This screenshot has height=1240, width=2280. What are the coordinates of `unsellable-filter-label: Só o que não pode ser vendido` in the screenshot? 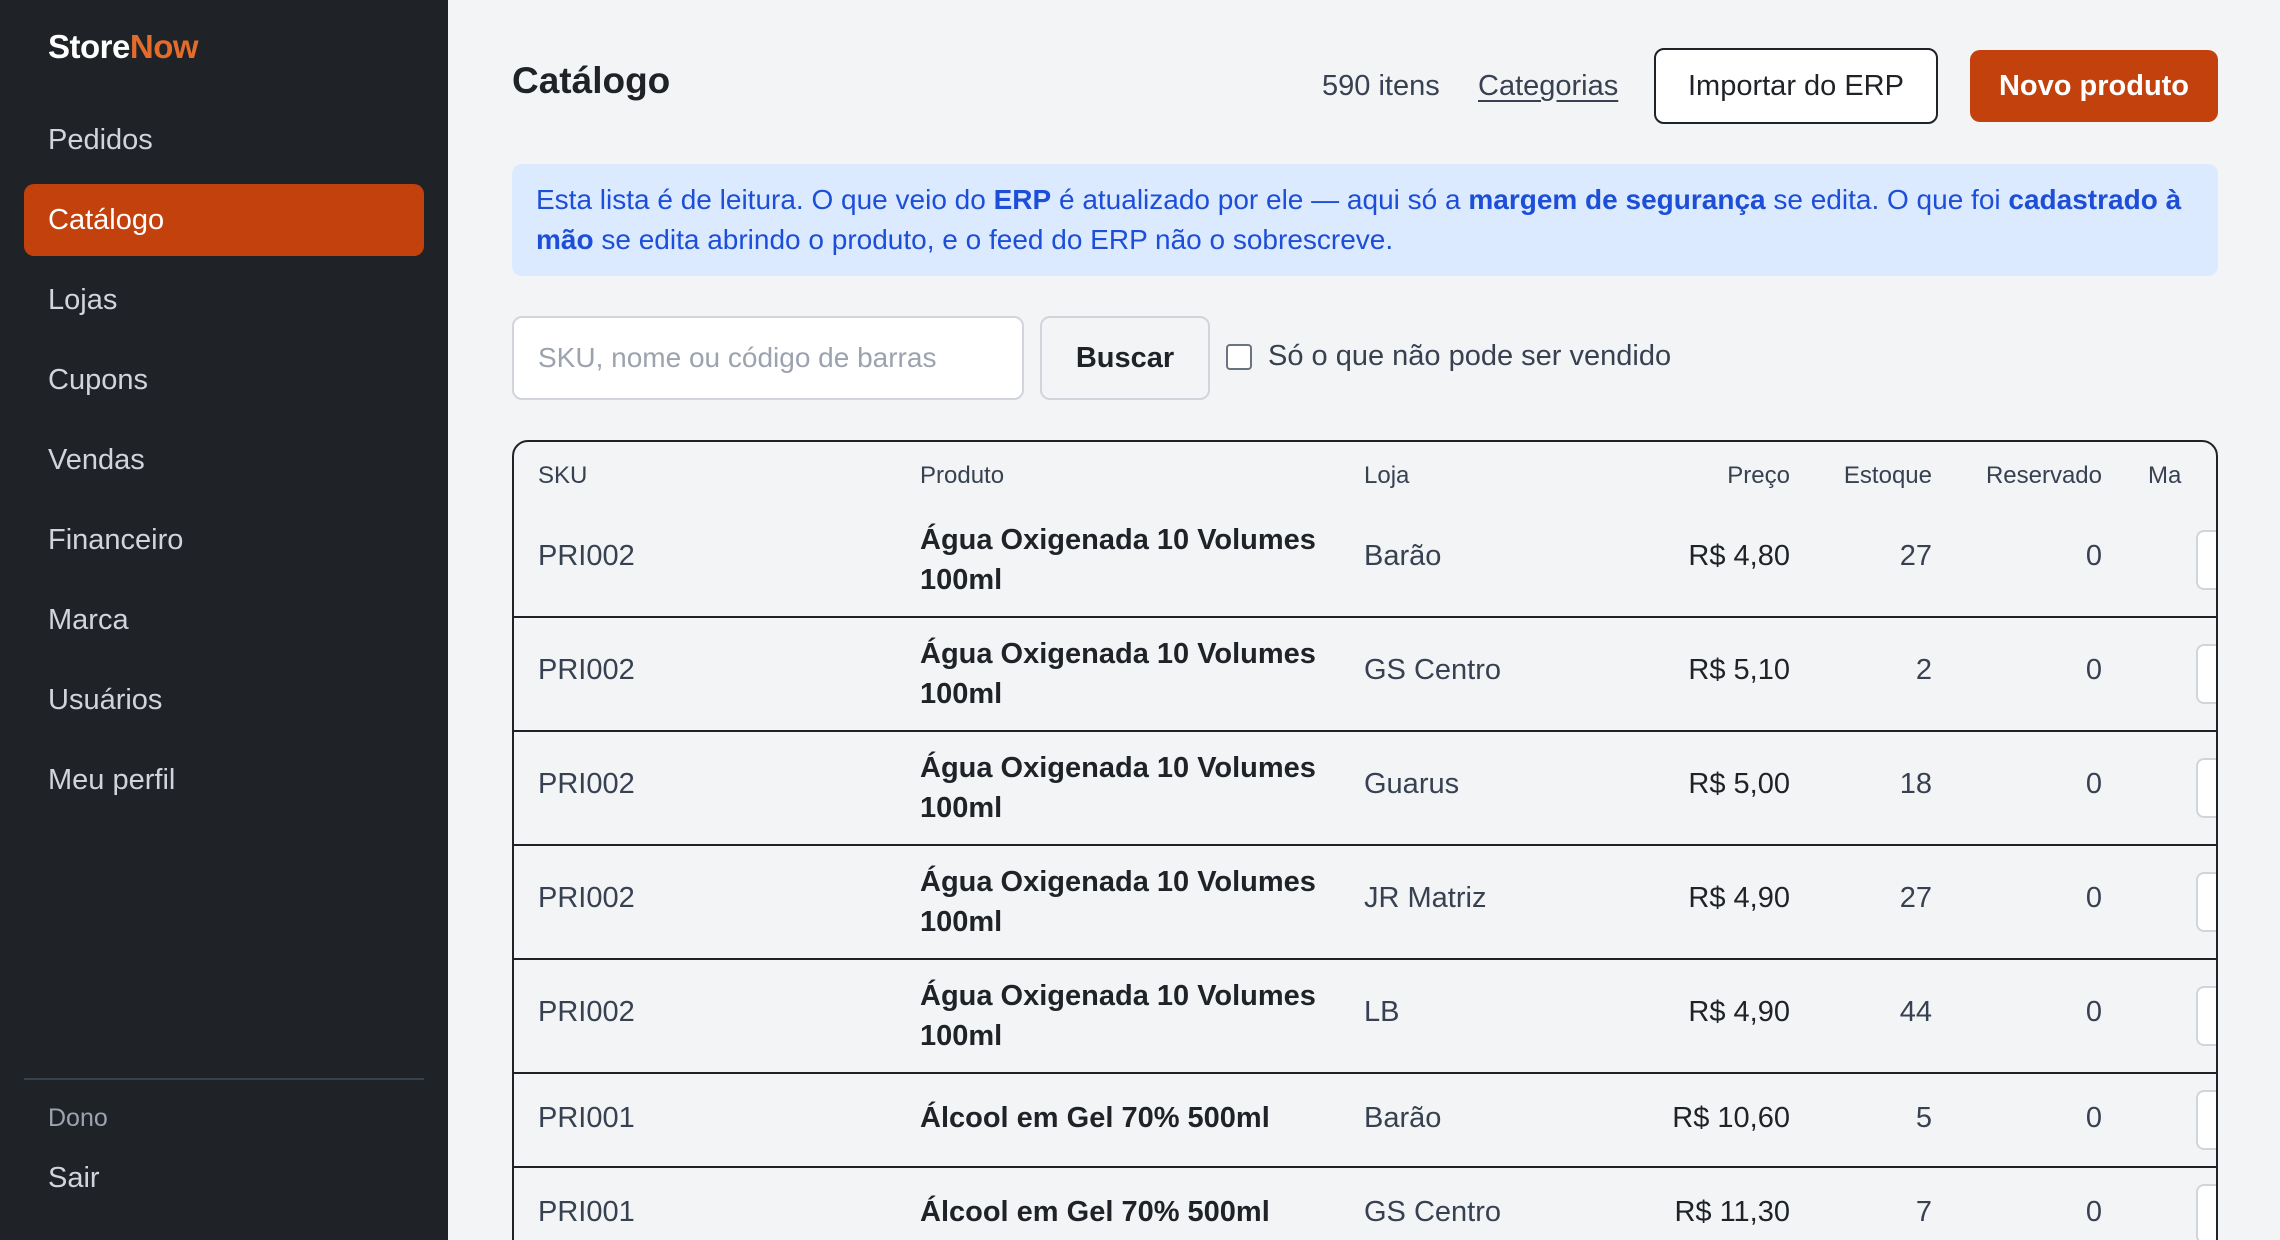 It's located at (1470, 356).